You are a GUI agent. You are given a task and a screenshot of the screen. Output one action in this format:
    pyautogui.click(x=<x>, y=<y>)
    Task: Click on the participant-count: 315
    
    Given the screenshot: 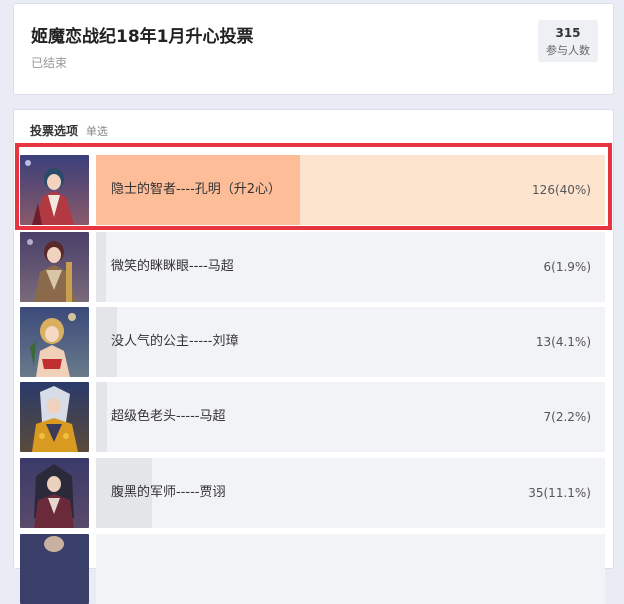 What is the action you would take?
    pyautogui.click(x=568, y=33)
    